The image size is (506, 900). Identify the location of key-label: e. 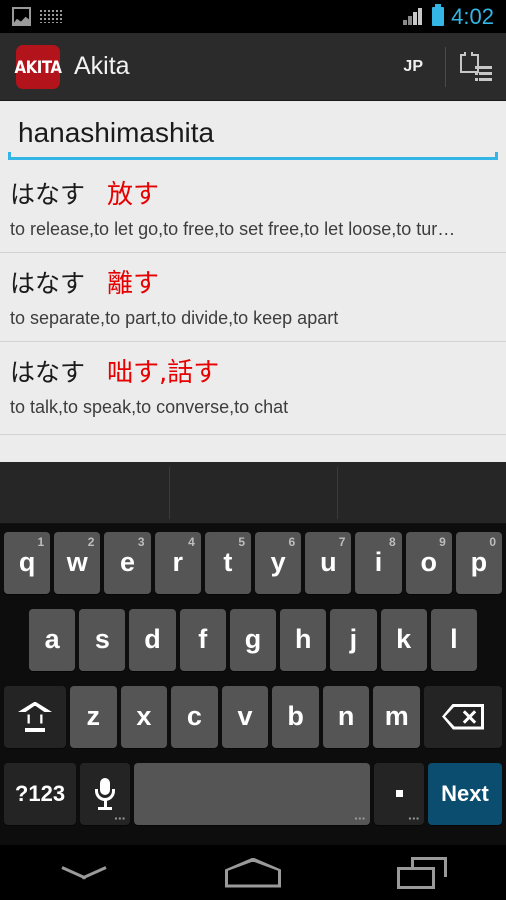
(127, 562).